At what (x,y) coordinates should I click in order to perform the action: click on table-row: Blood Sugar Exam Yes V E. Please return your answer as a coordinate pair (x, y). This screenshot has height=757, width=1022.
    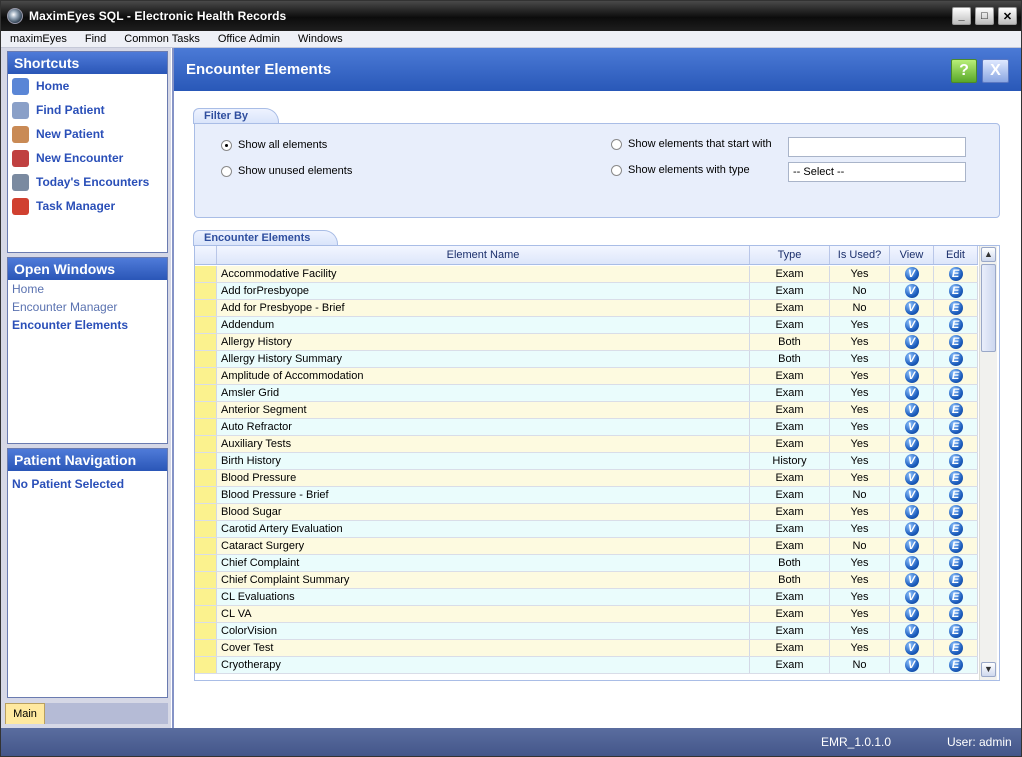
    Looking at the image, I should click on (586, 512).